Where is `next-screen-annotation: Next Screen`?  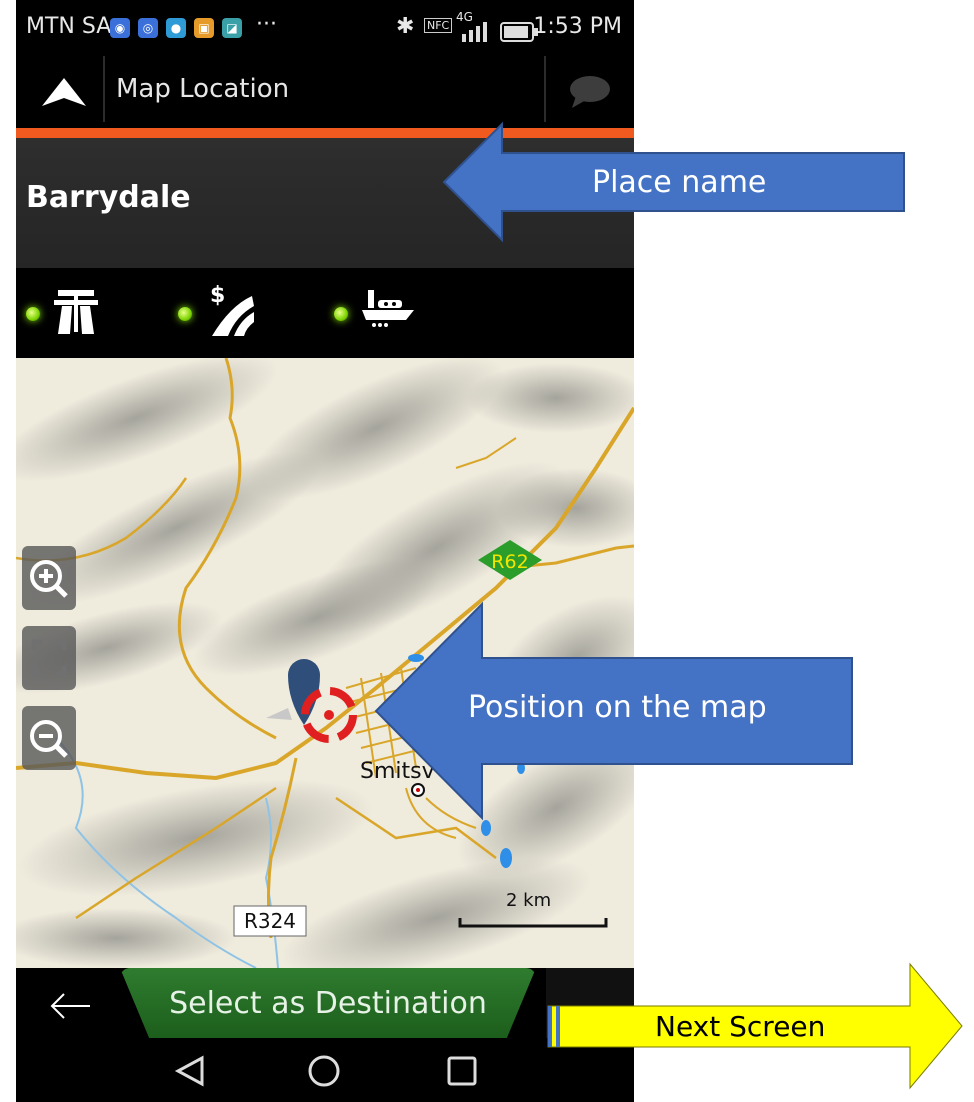 next-screen-annotation: Next Screen is located at coordinates (740, 1026).